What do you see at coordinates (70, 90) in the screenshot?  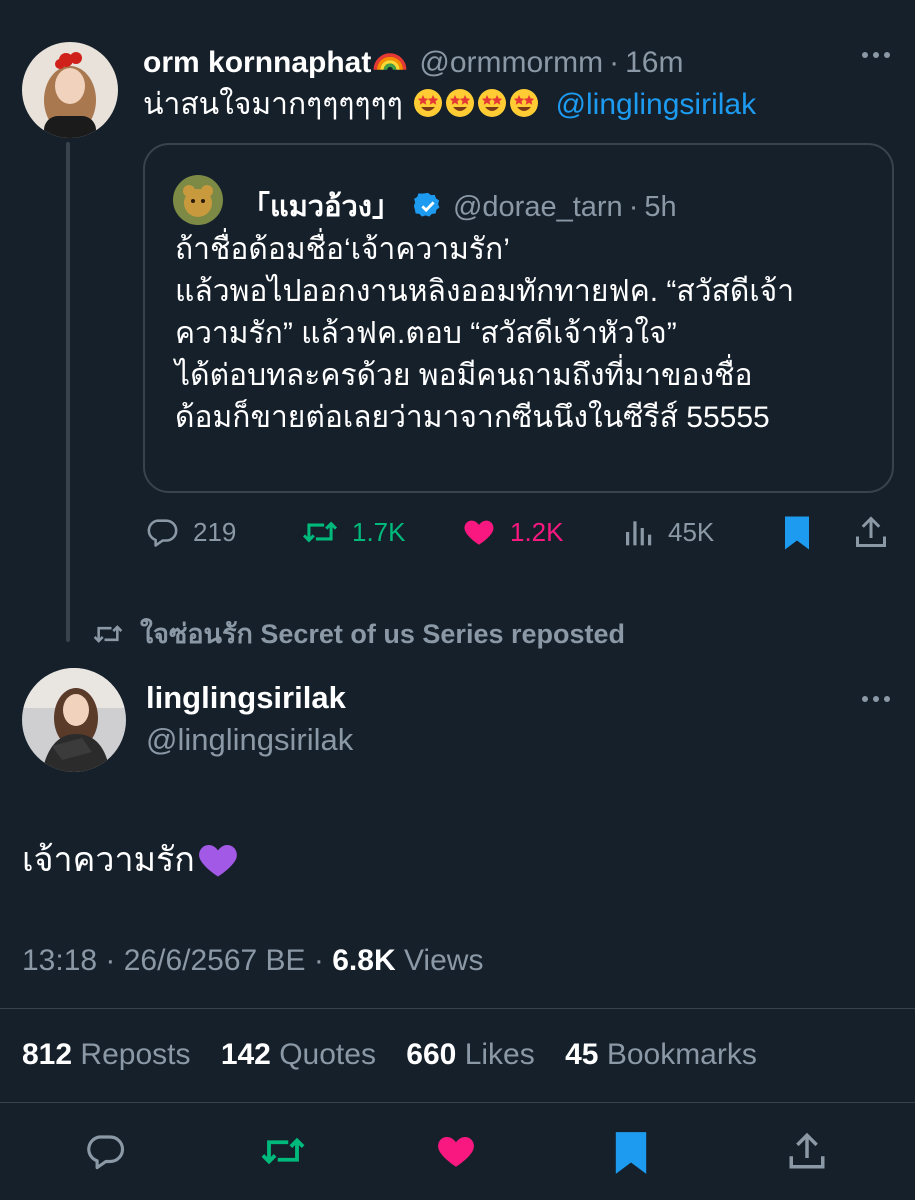 I see `avatar-orm` at bounding box center [70, 90].